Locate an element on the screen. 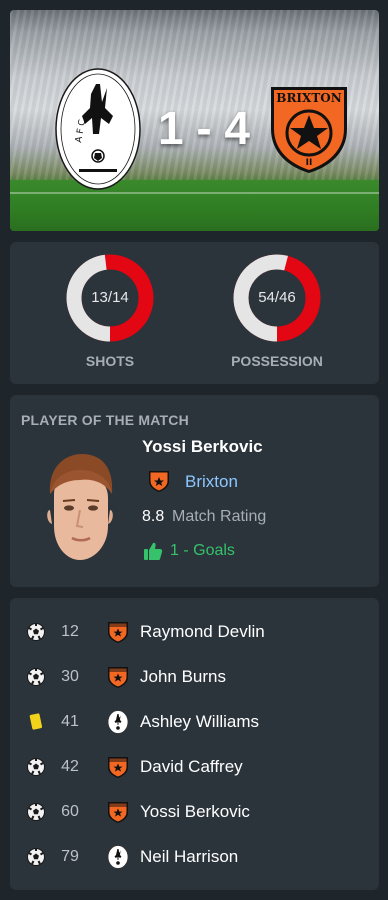  potm-rating-value: 8.8 is located at coordinates (153, 516).